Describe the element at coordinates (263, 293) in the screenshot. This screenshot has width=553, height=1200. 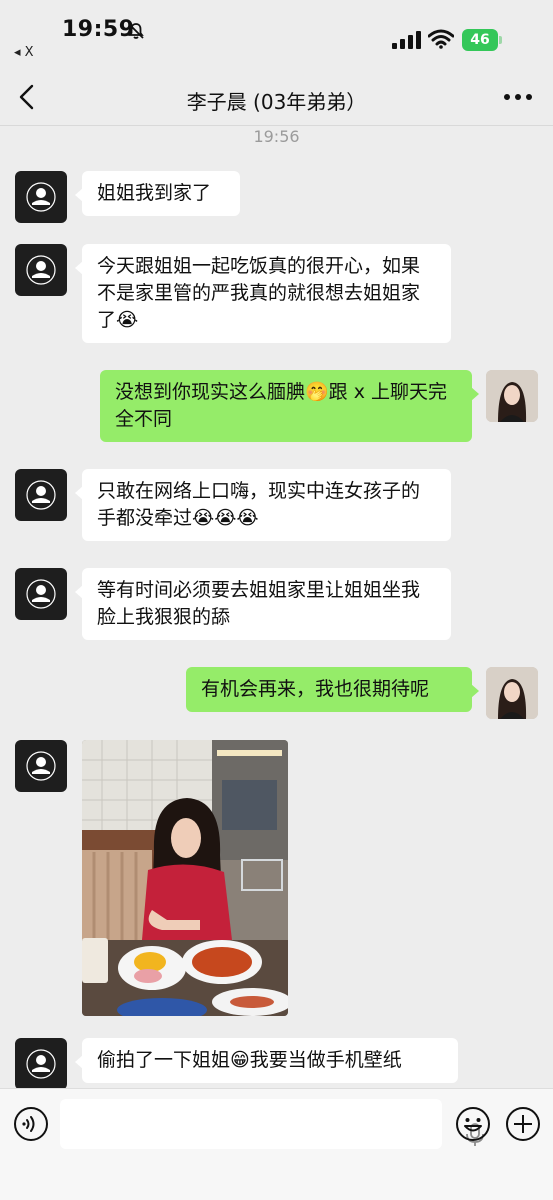
I see `message-bubble: 今天跟姐姐一起吃饭真的很开心，如果不是家里管的严我真的就很想去姐姐家了😭` at that location.